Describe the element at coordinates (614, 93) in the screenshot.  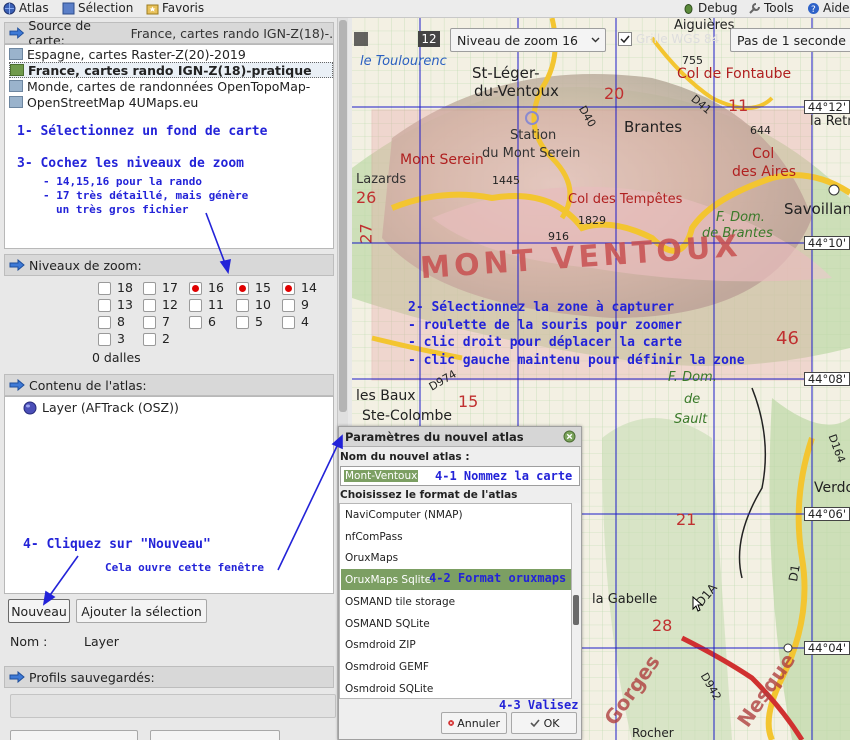
I see `map-grid-number: 20` at that location.